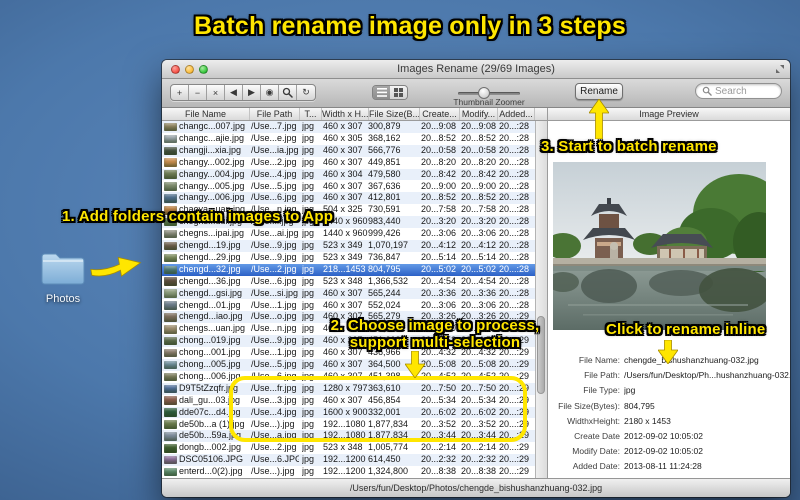  What do you see at coordinates (384, 459) in the screenshot?
I see `cell-size: 614,450` at bounding box center [384, 459].